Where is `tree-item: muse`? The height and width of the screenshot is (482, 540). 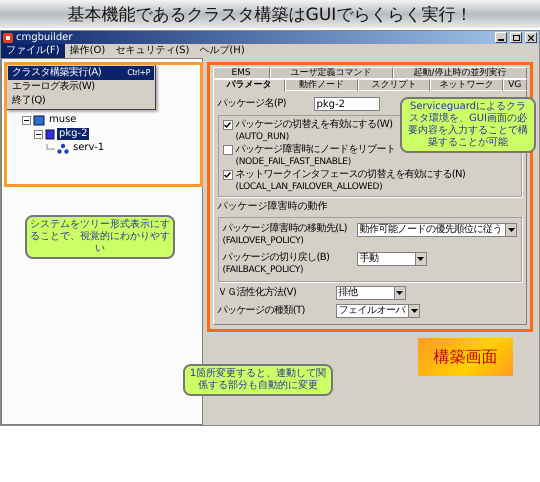 tree-item: muse is located at coordinates (62, 120).